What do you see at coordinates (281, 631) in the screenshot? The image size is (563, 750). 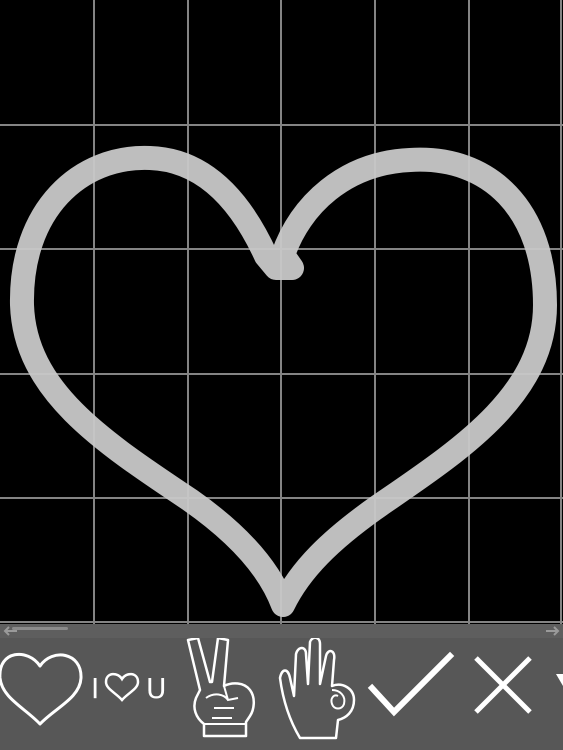 I see `horizontal-scrollbar` at bounding box center [281, 631].